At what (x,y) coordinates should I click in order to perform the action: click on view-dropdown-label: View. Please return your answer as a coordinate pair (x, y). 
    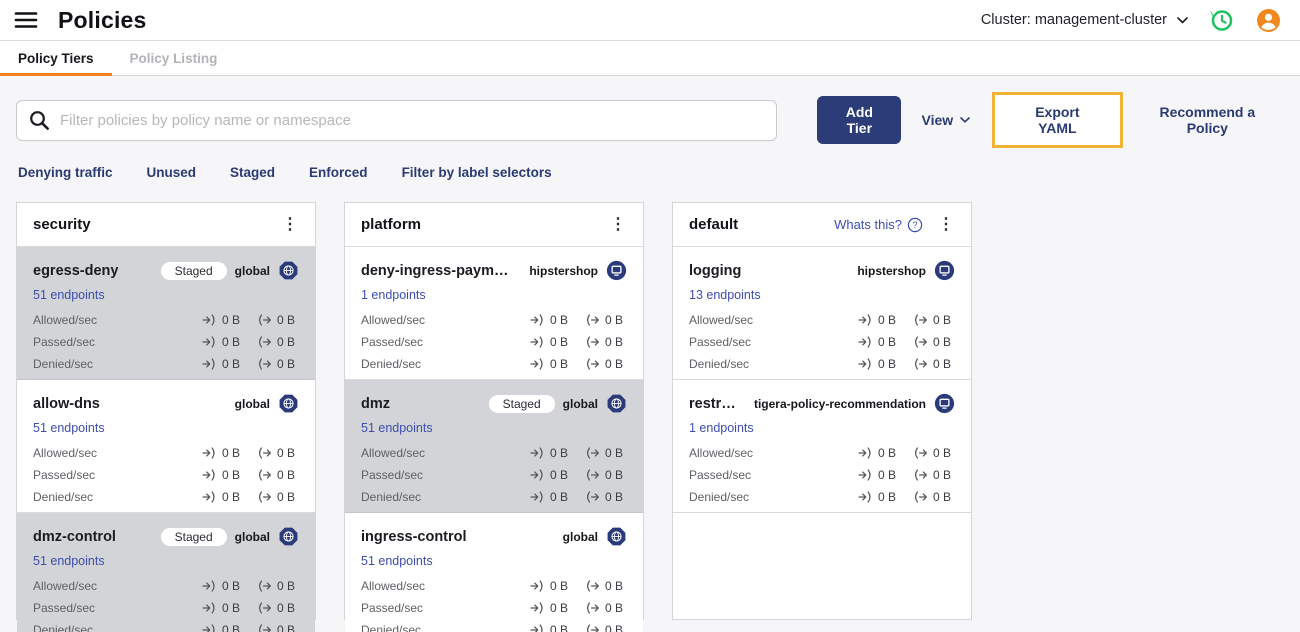
    Looking at the image, I should click on (937, 120).